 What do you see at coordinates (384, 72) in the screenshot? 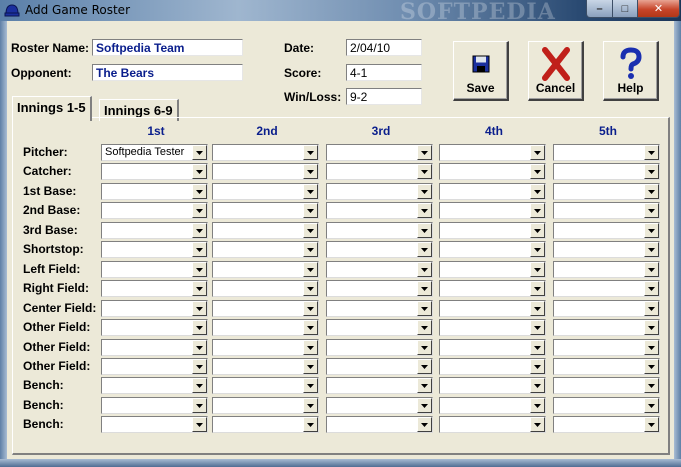
I see `score-field: 4-1` at bounding box center [384, 72].